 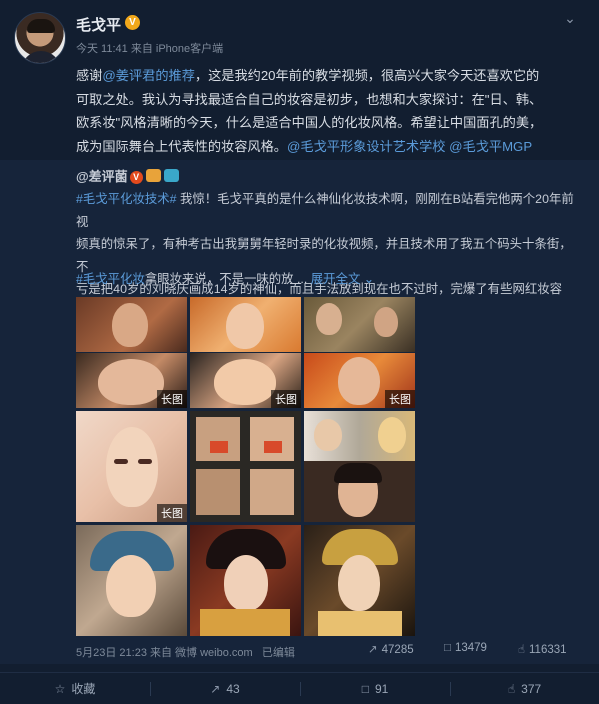 What do you see at coordinates (309, 99) in the screenshot?
I see `post-text-line-2: 可取之处。我认为寻找最适合自己的妆容是初步，也想和大家探讨：在"日、韩、` at bounding box center [309, 99].